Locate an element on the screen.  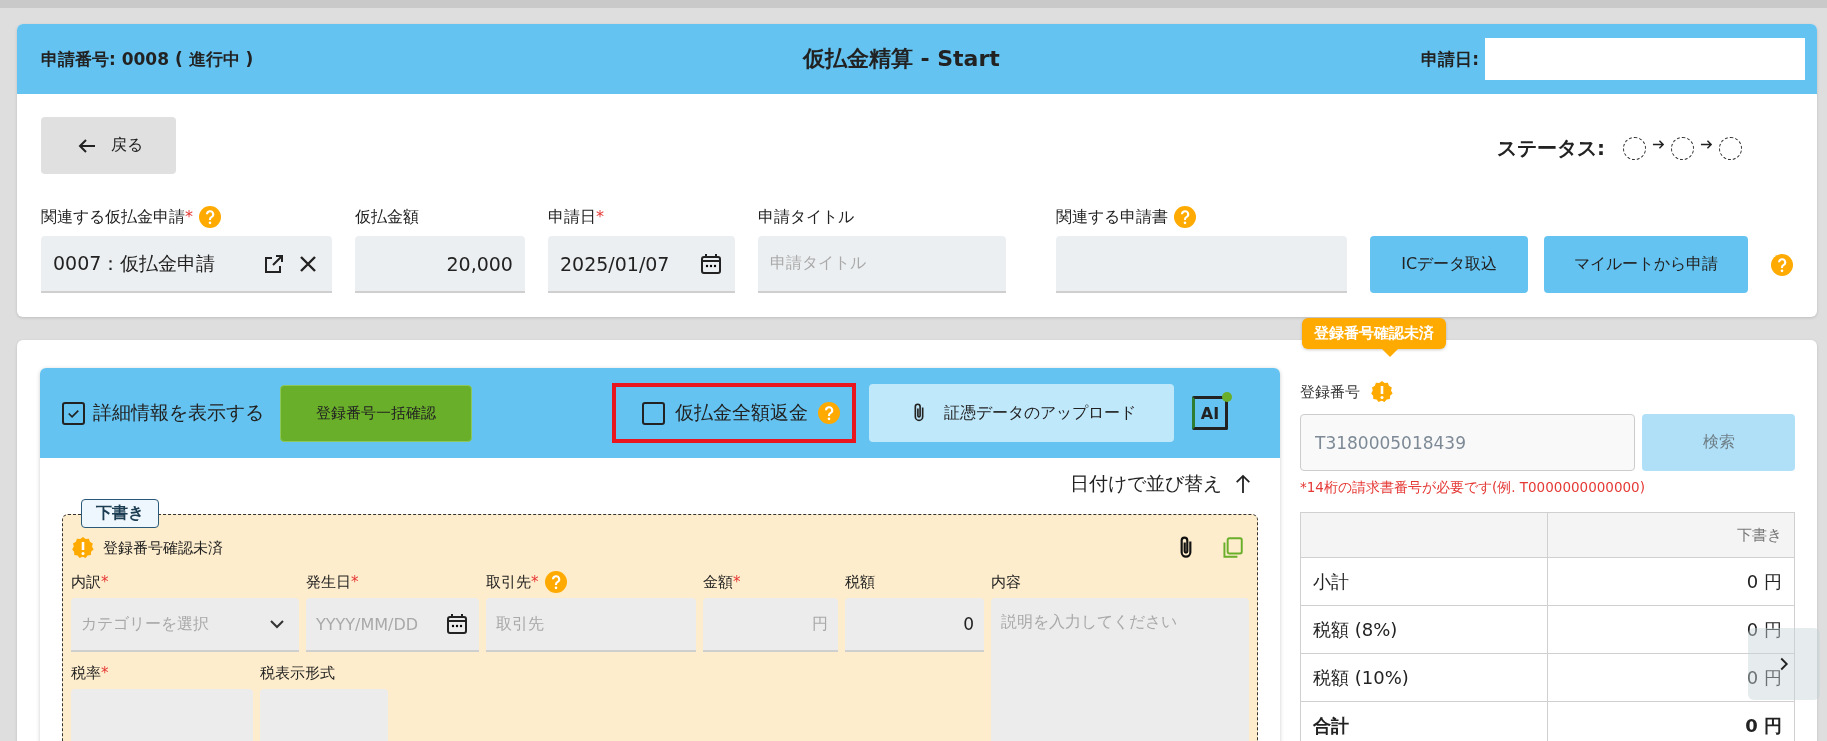
tooltip: 登録番号確認未済 is located at coordinates (1374, 333).